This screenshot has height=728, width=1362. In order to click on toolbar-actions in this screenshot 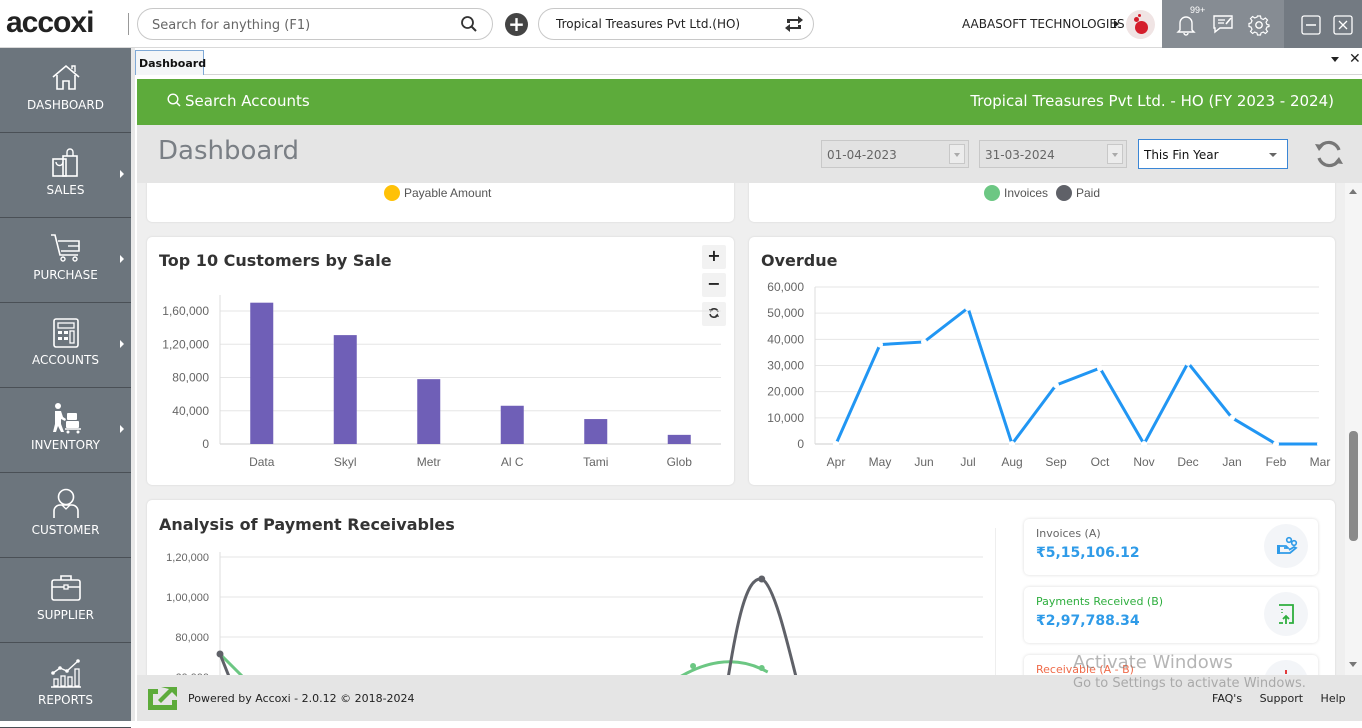, I will do `click(1223, 24)`.